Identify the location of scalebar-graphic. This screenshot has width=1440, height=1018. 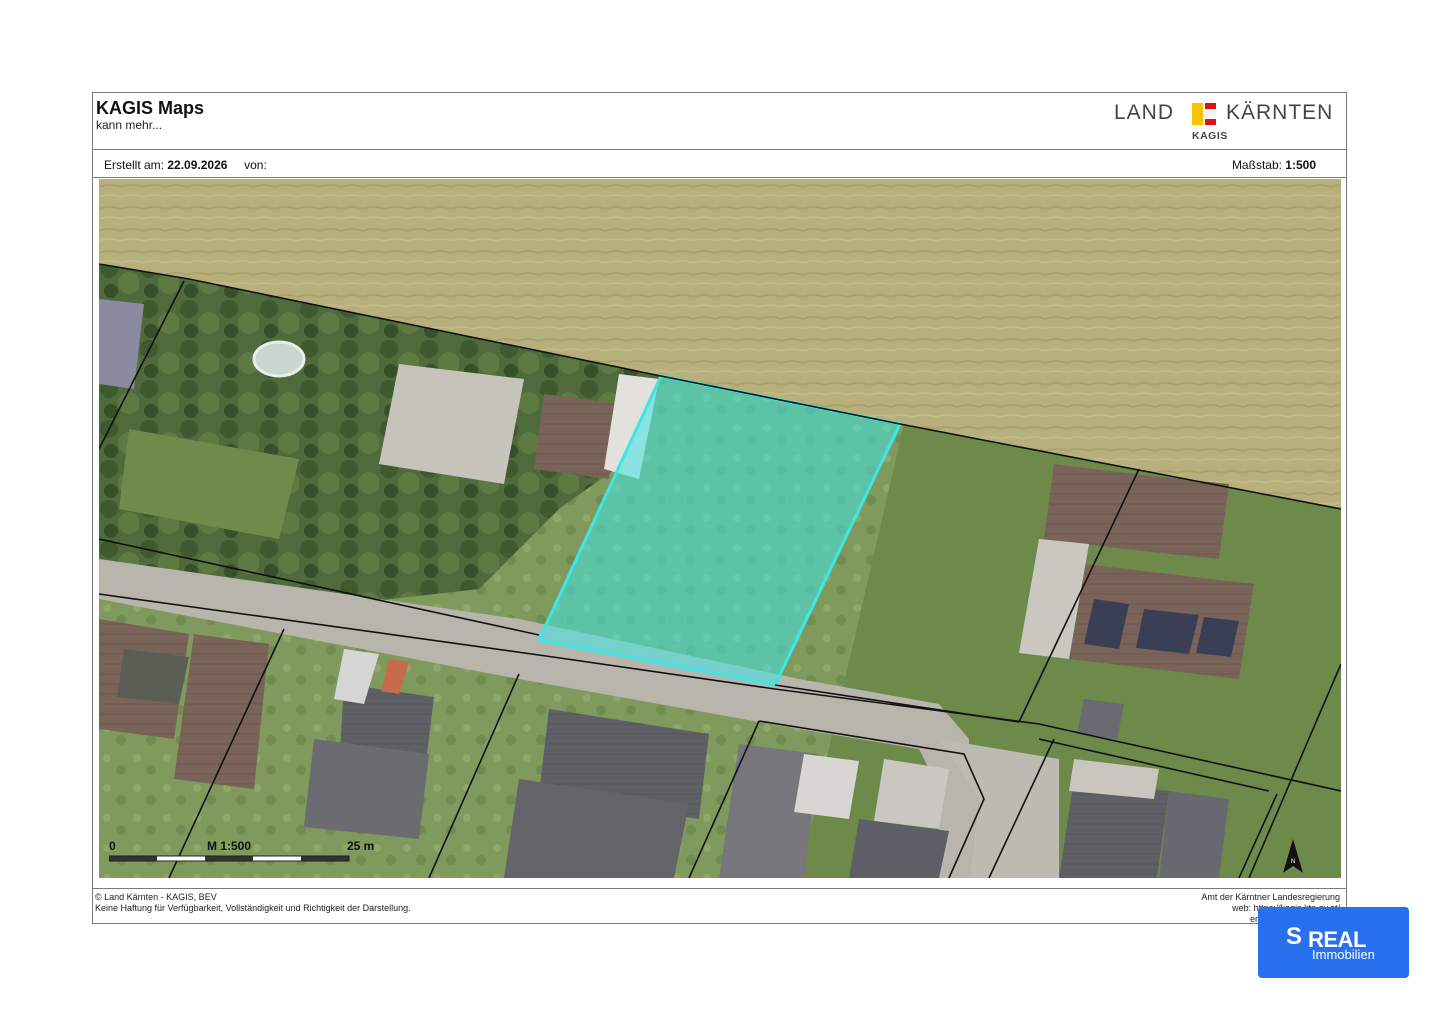
(229, 858).